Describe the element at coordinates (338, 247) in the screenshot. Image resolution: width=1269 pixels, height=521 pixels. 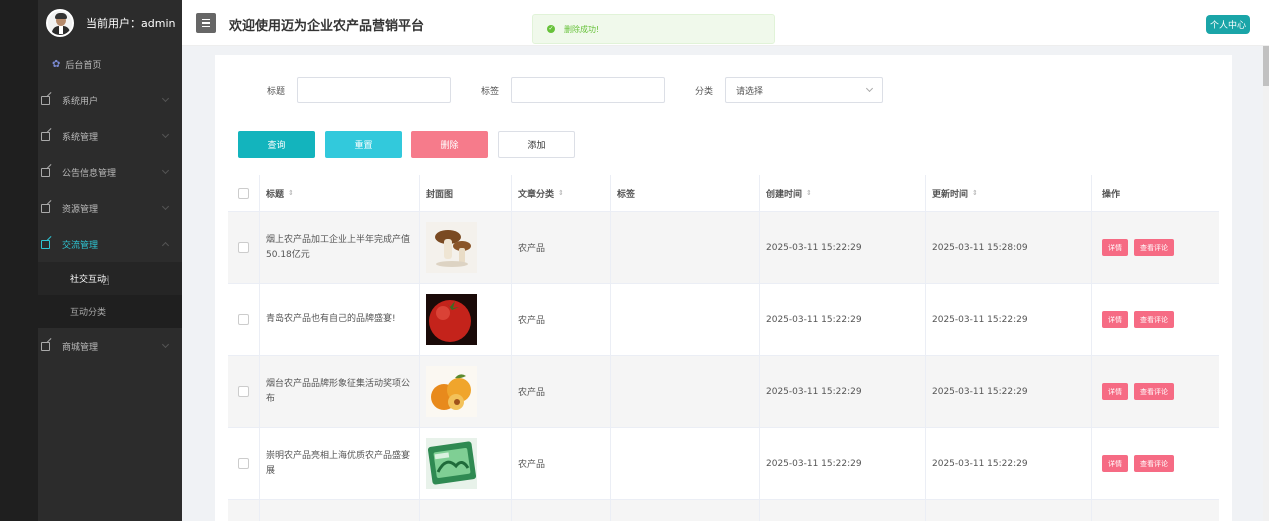
I see `row-title: 烟上农产品加工企业上半年完成产值50.18亿元` at that location.